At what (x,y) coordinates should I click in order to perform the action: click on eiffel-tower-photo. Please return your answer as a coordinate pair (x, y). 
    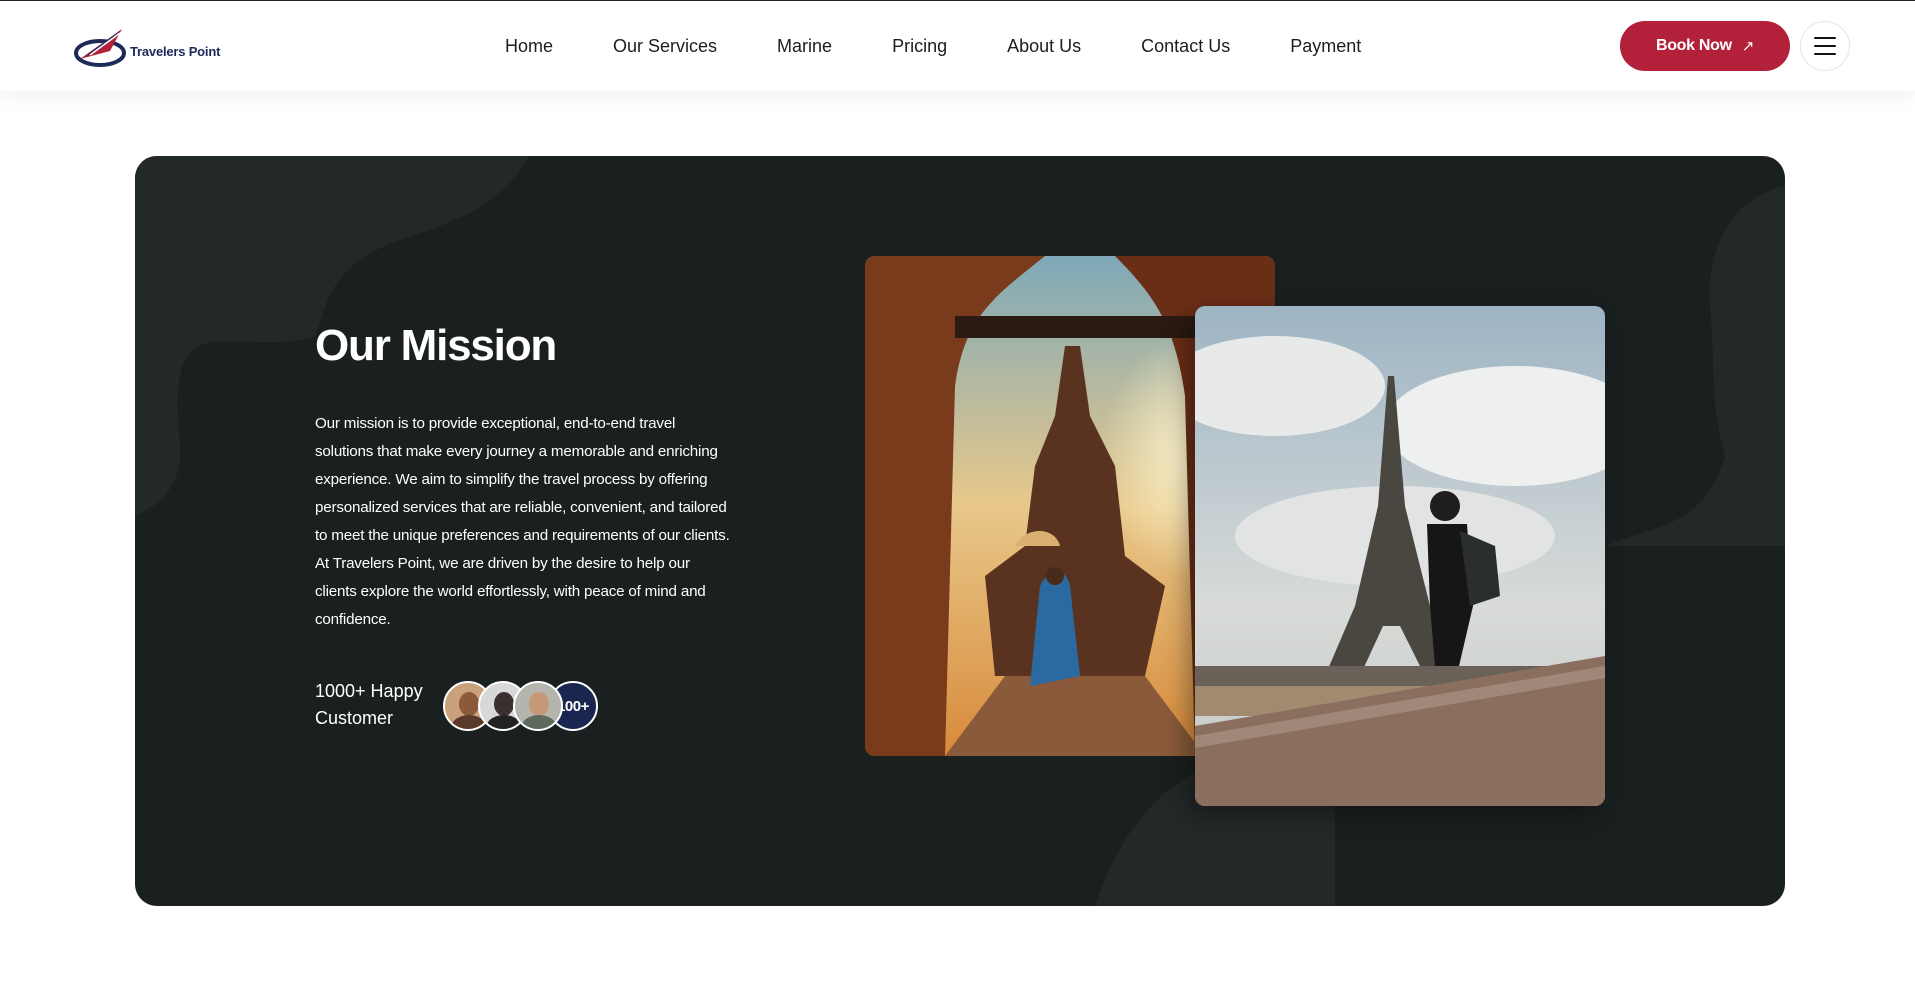
    Looking at the image, I should click on (1400, 556).